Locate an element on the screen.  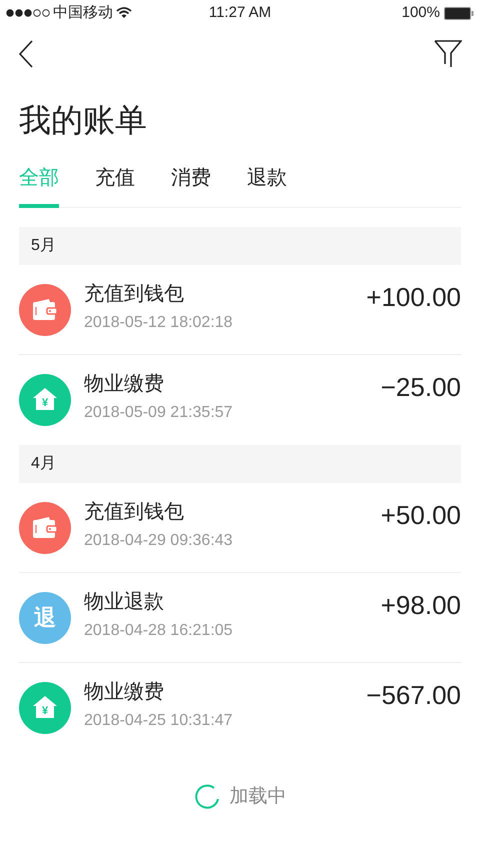
filter-tab: 消费 is located at coordinates (191, 187).